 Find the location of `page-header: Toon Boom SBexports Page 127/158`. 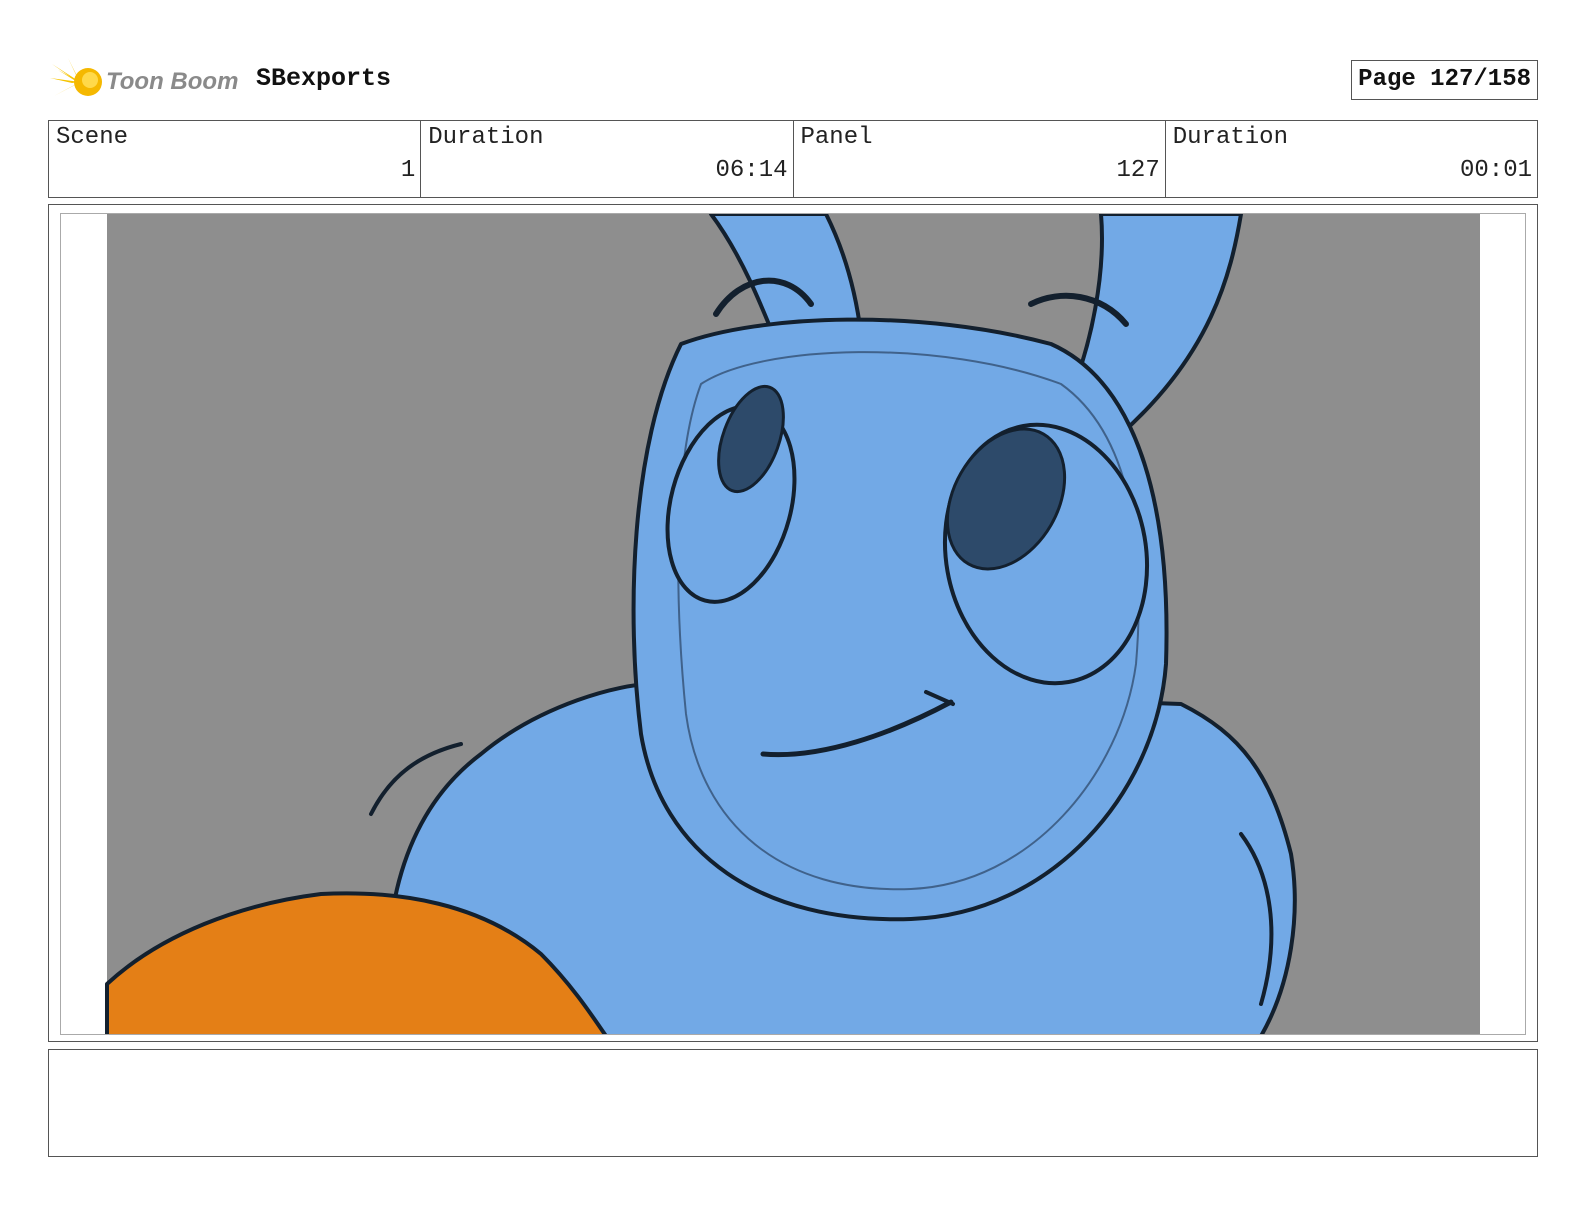

page-header: Toon Boom SBexports Page 127/158 is located at coordinates (793, 80).